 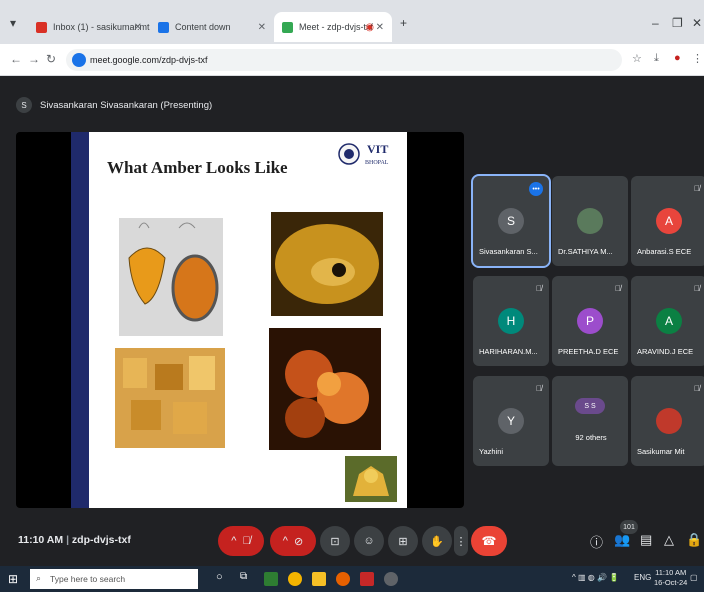 I want to click on captions-icon: ⊡, so click(x=335, y=541).